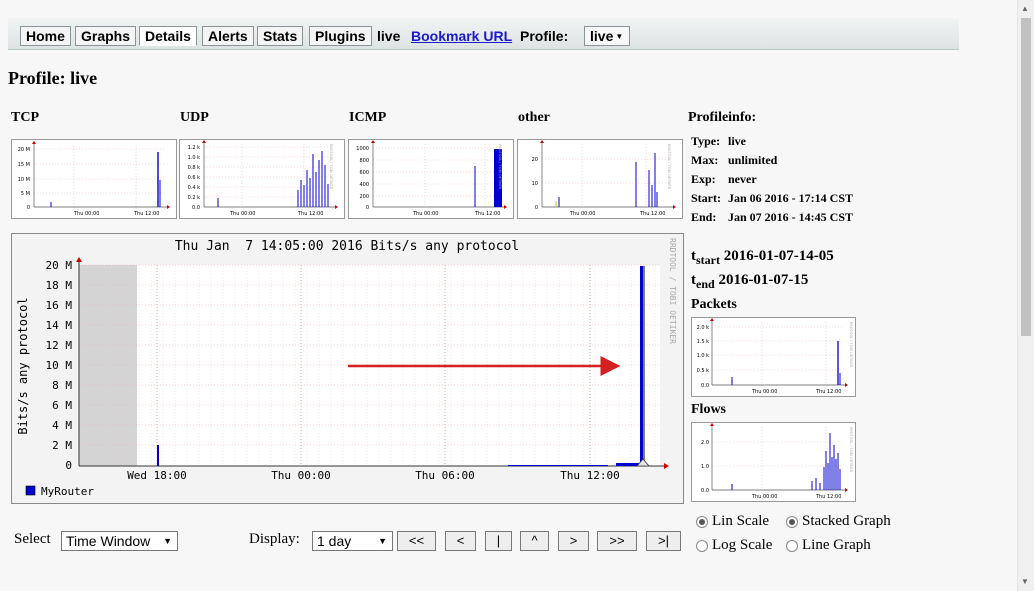 The width and height of the screenshot is (1034, 591). I want to click on tab-details: Details, so click(168, 36).